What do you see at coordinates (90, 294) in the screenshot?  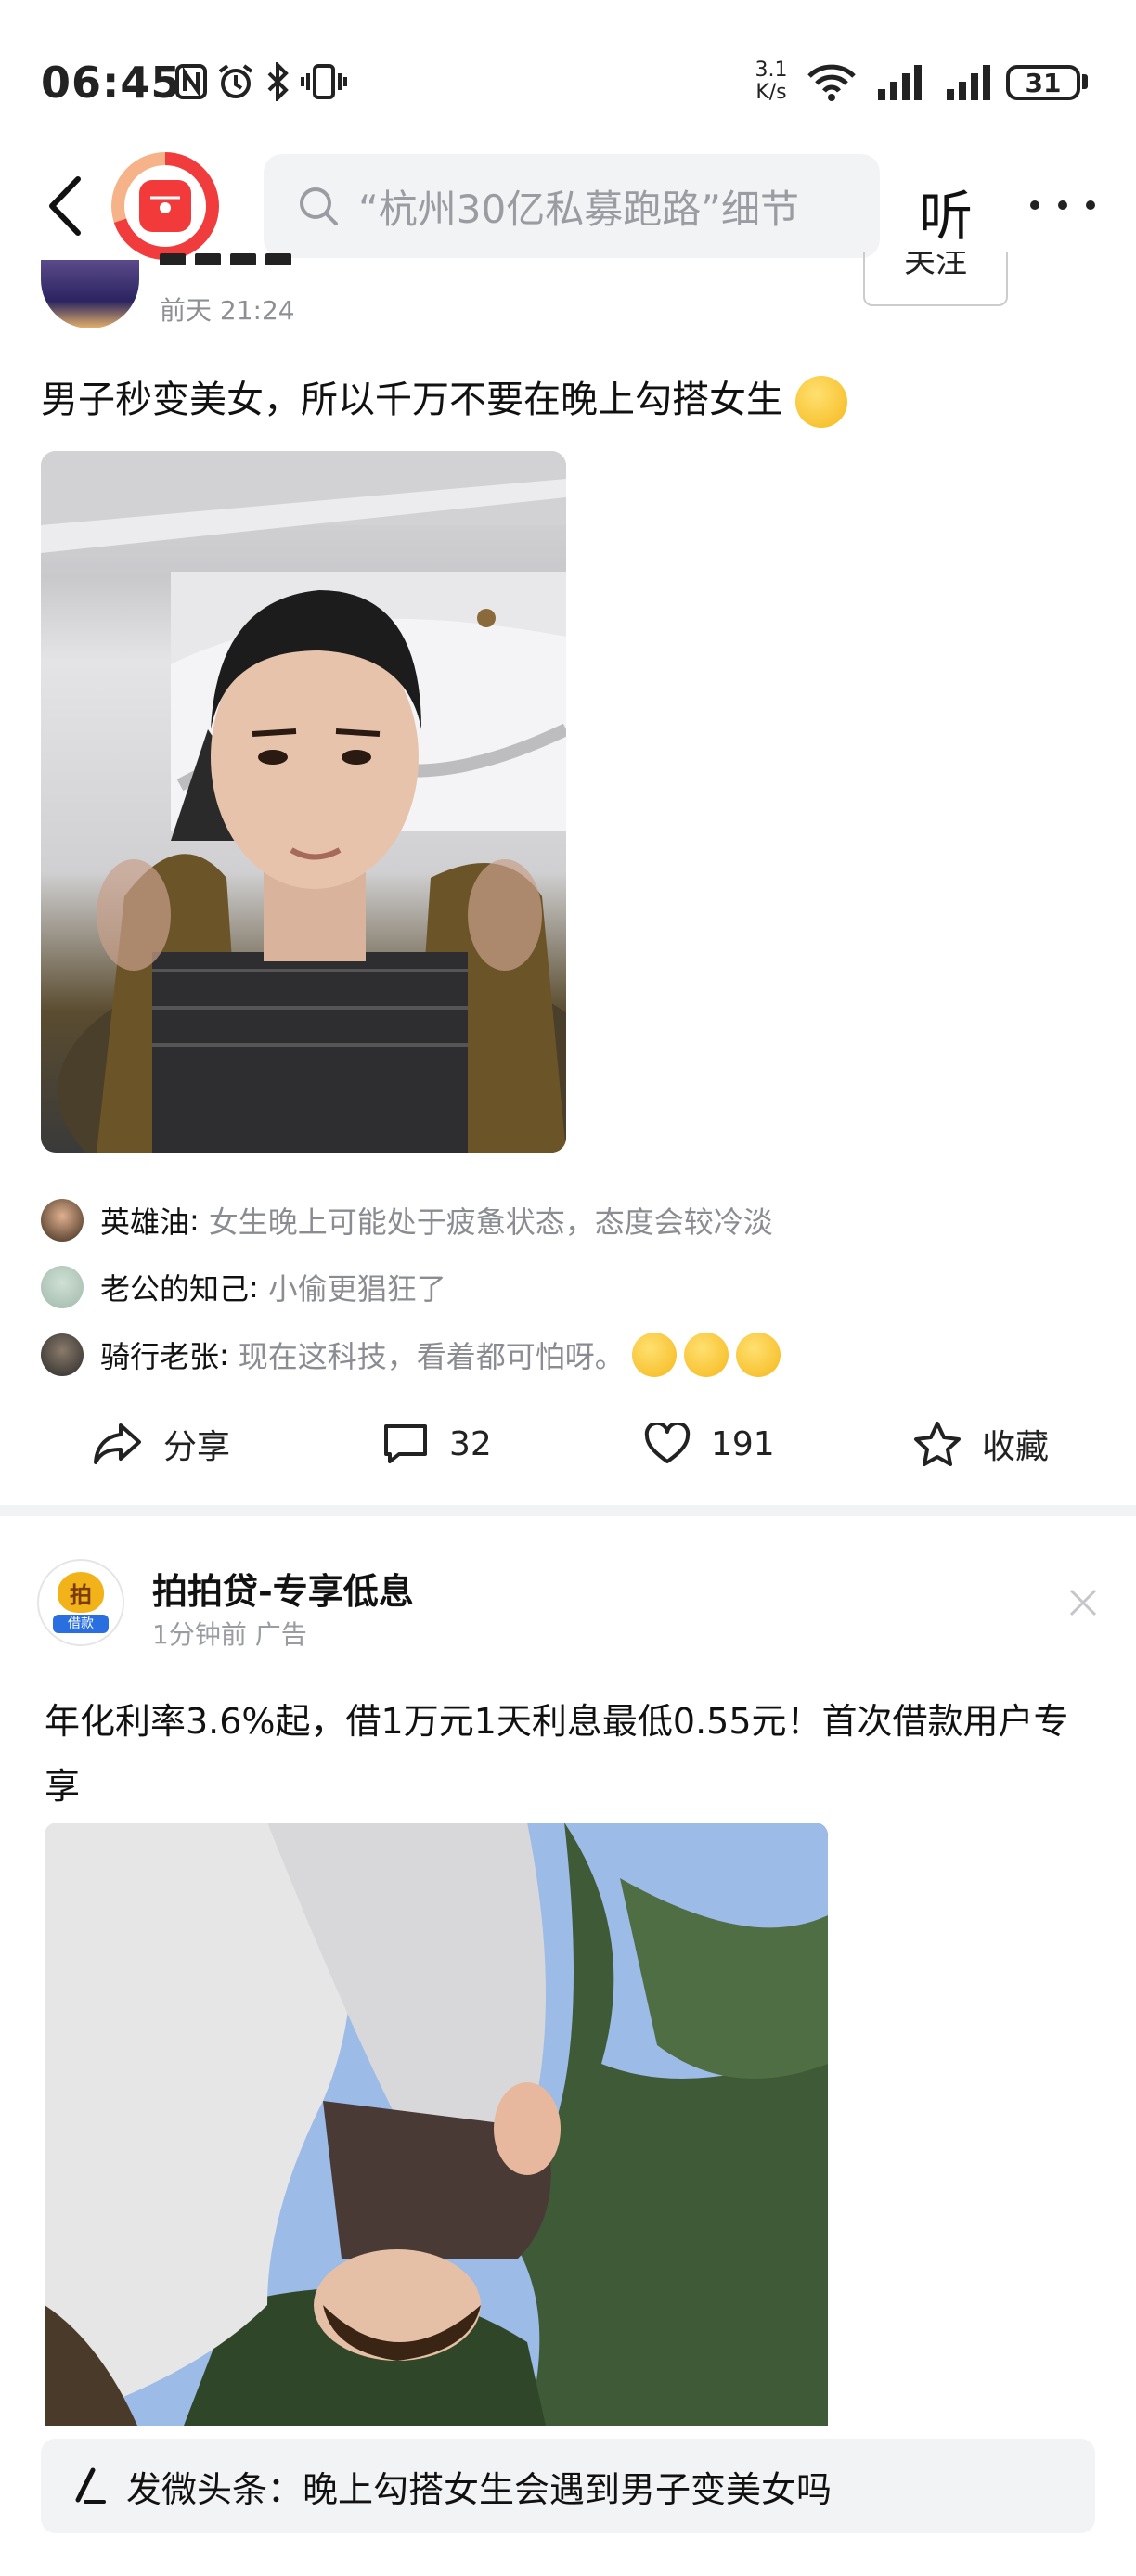 I see `author-avatar` at bounding box center [90, 294].